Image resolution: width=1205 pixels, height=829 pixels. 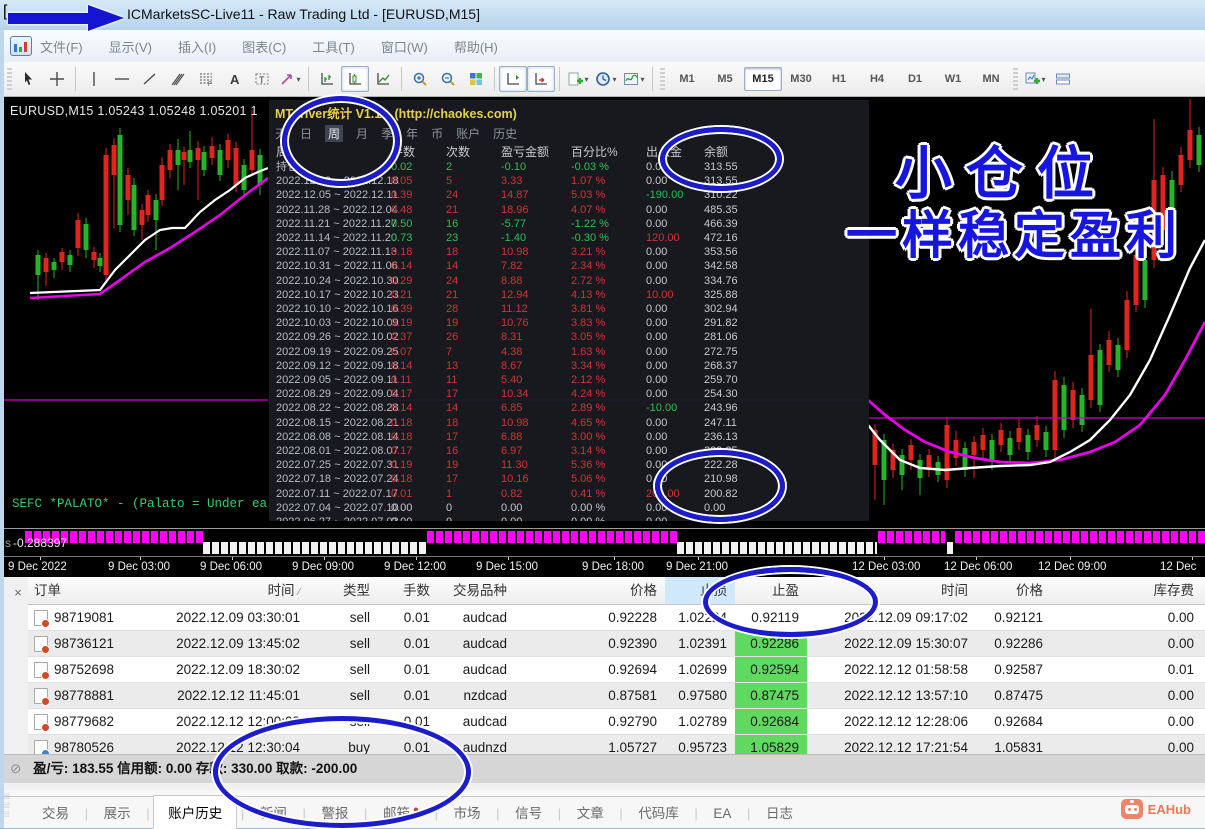 I want to click on menu-item: 图表(C), so click(x=264, y=46).